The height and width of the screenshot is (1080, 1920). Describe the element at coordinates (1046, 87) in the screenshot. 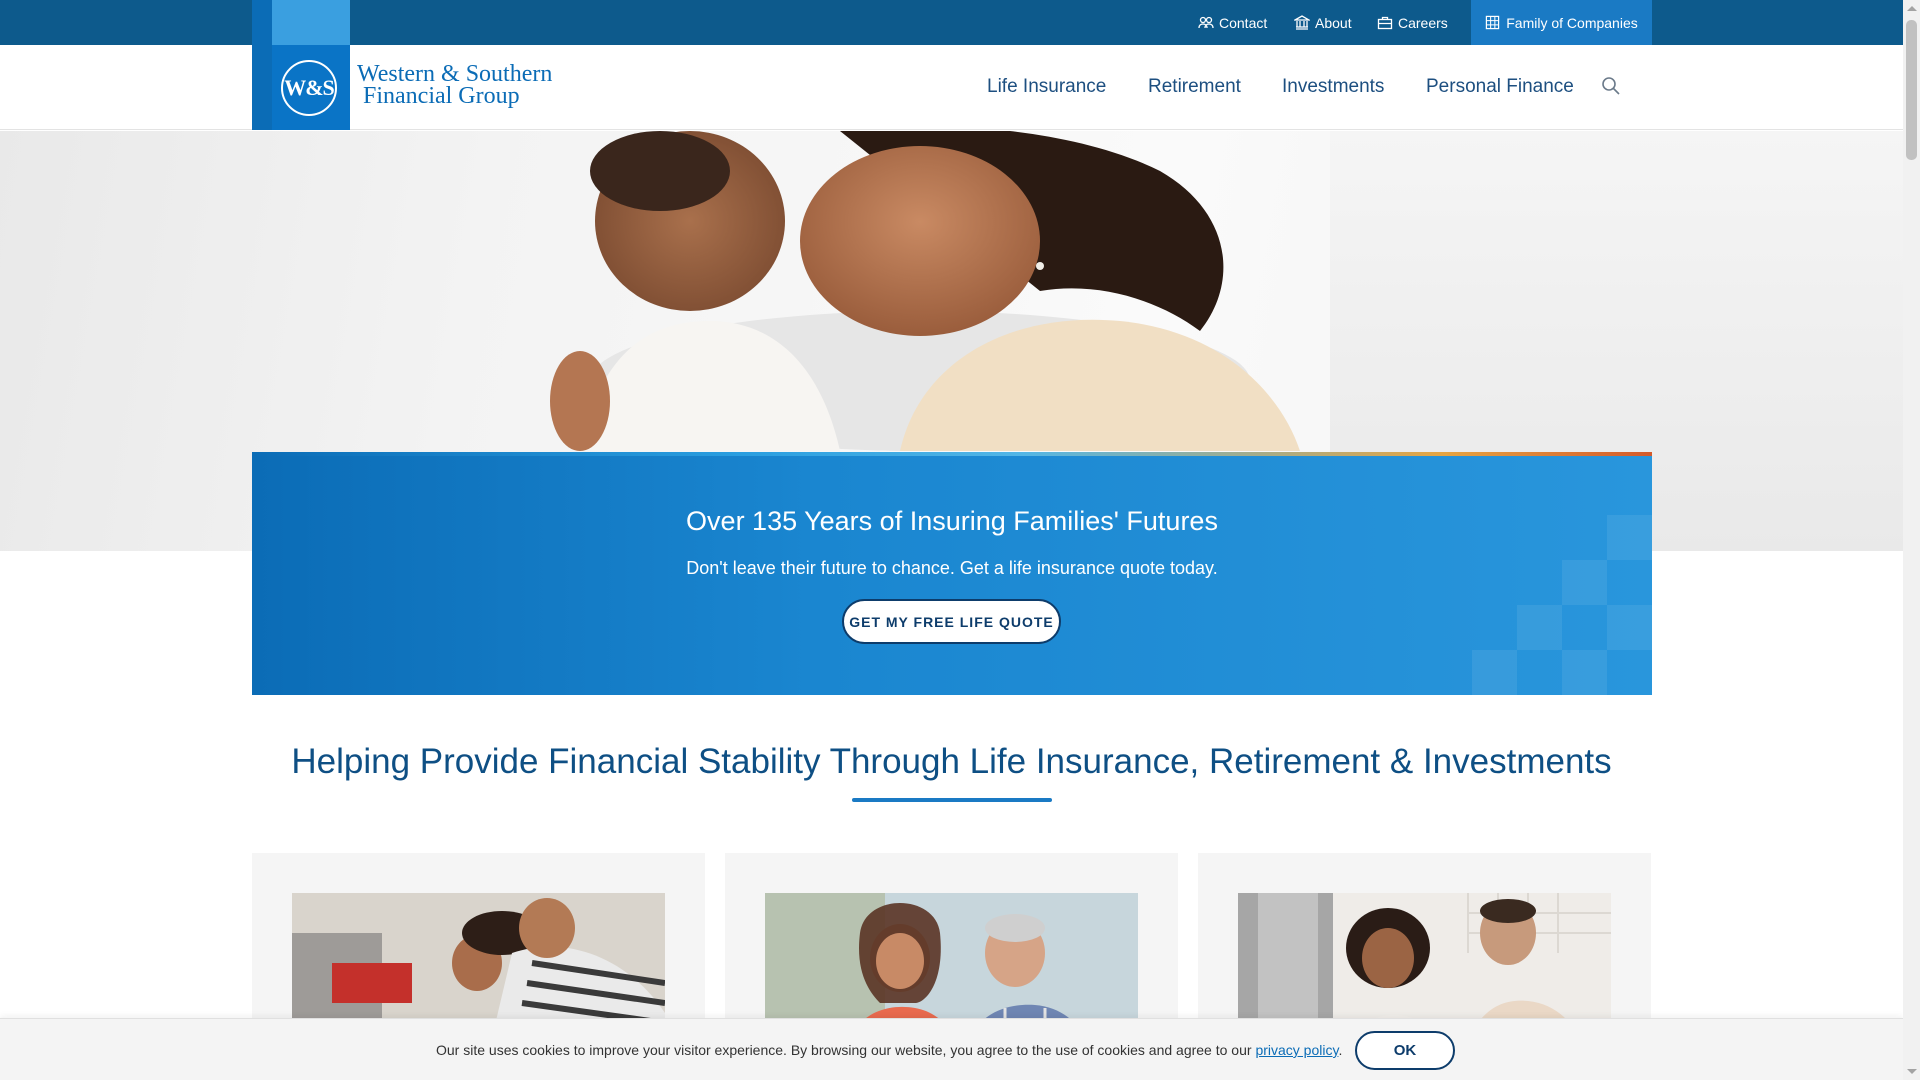

I see `nav-life-insurance: Life Insurance` at that location.